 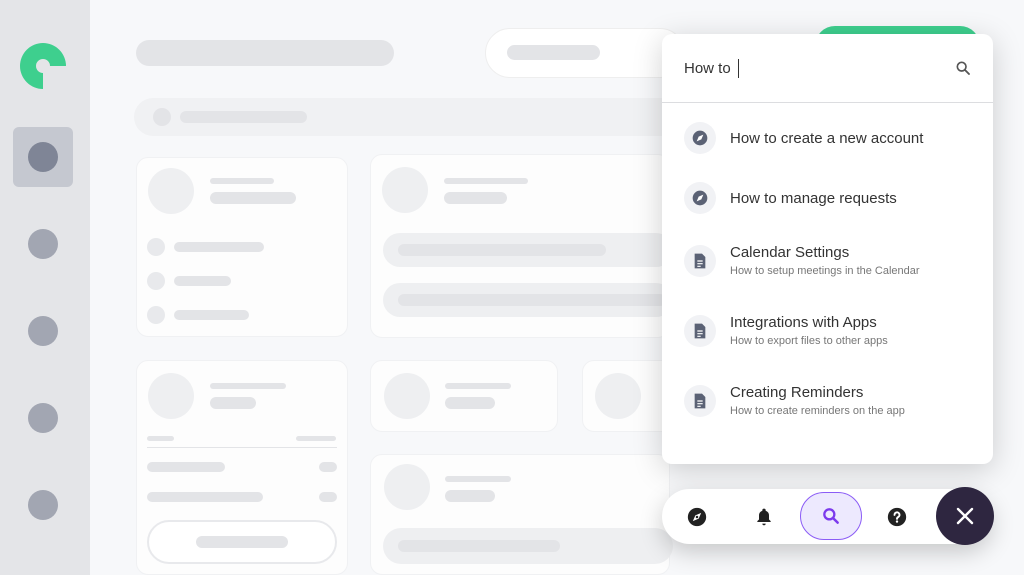 I want to click on notifications-button, so click(x=764, y=516).